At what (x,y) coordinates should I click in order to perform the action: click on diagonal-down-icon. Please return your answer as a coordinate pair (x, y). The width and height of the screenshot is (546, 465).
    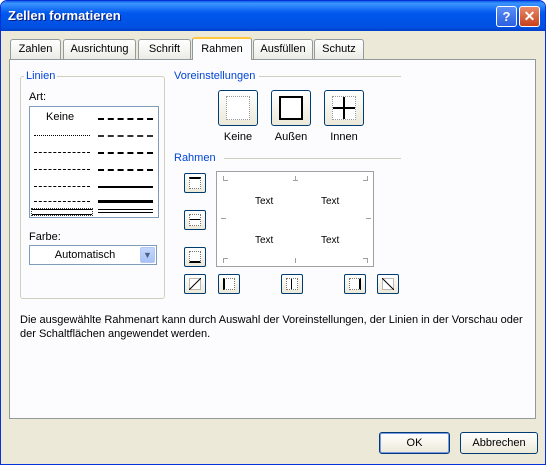
    Looking at the image, I should click on (388, 284).